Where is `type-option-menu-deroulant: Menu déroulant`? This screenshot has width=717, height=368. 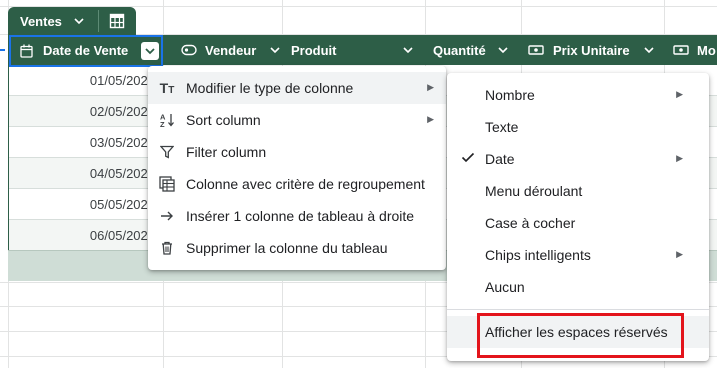 type-option-menu-deroulant: Menu déroulant is located at coordinates (578, 191).